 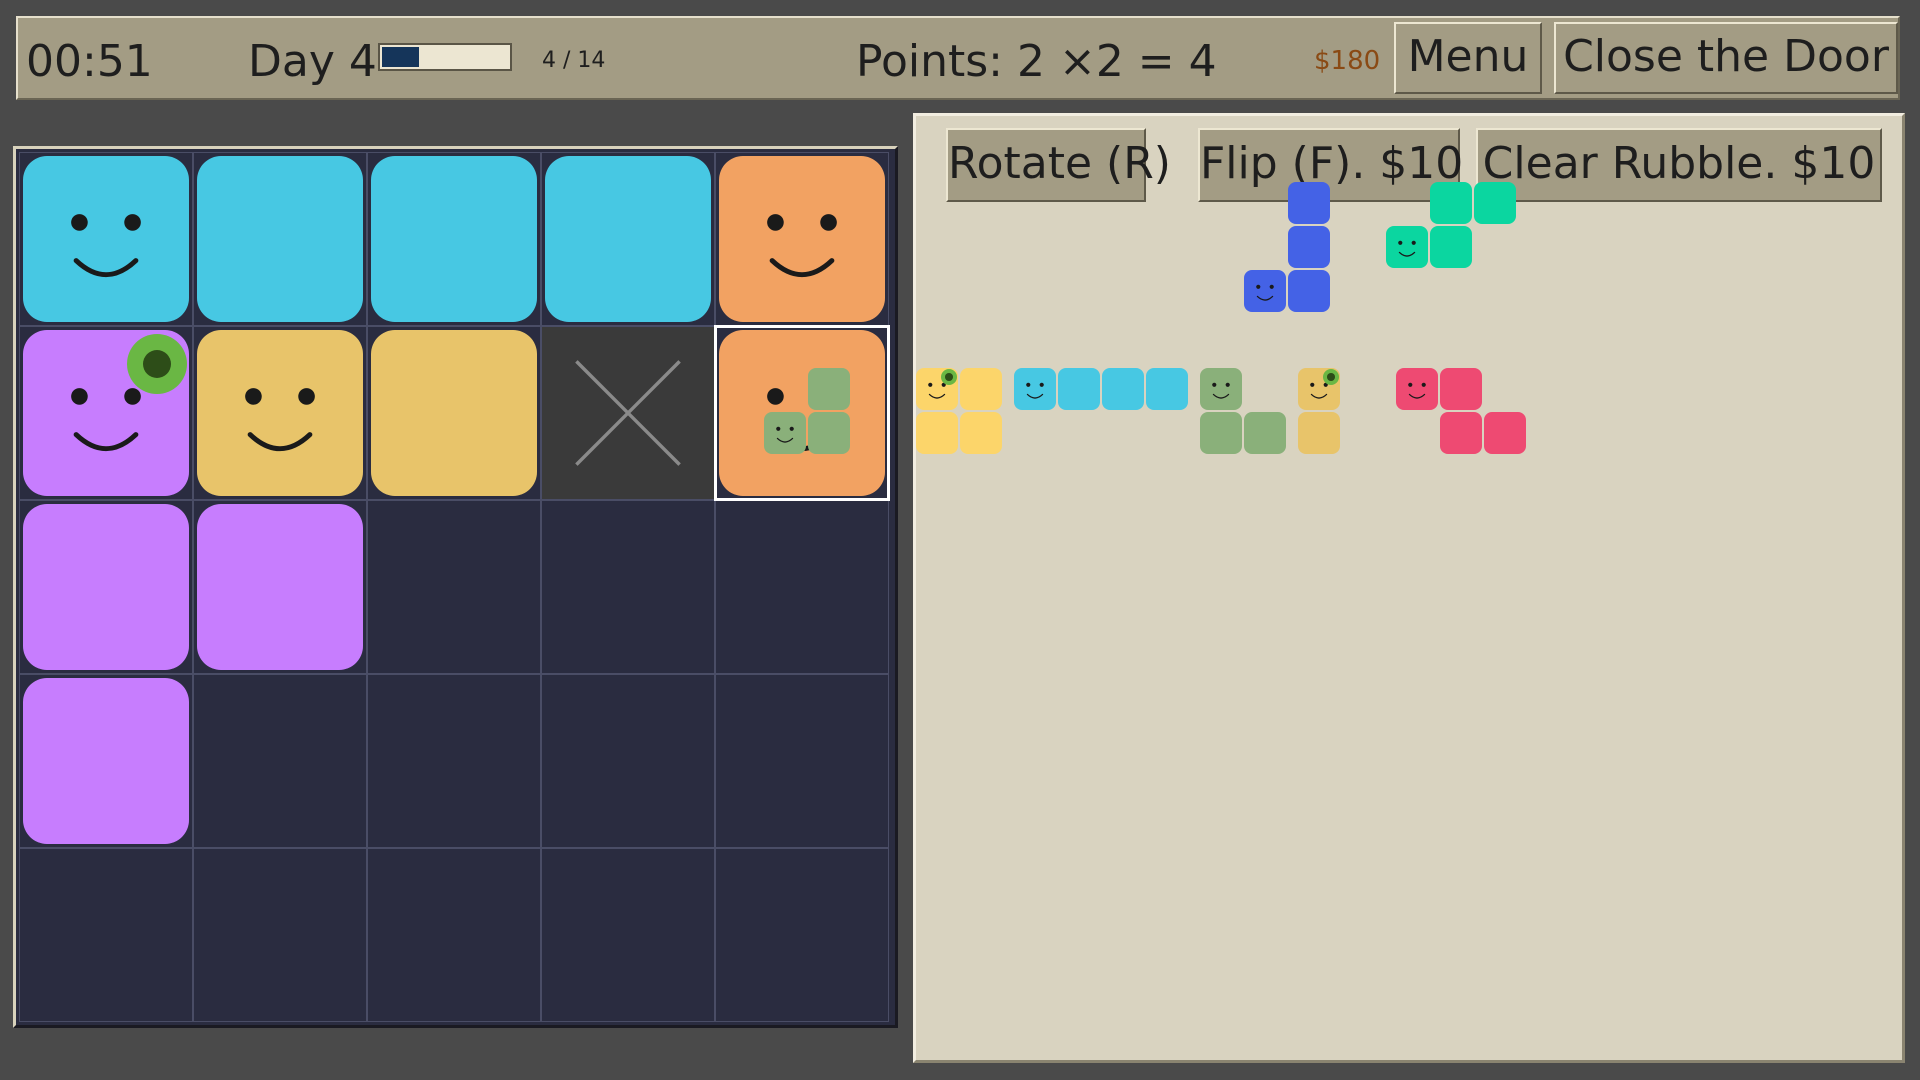 What do you see at coordinates (312, 61) in the screenshot?
I see `day-label: Day 4` at bounding box center [312, 61].